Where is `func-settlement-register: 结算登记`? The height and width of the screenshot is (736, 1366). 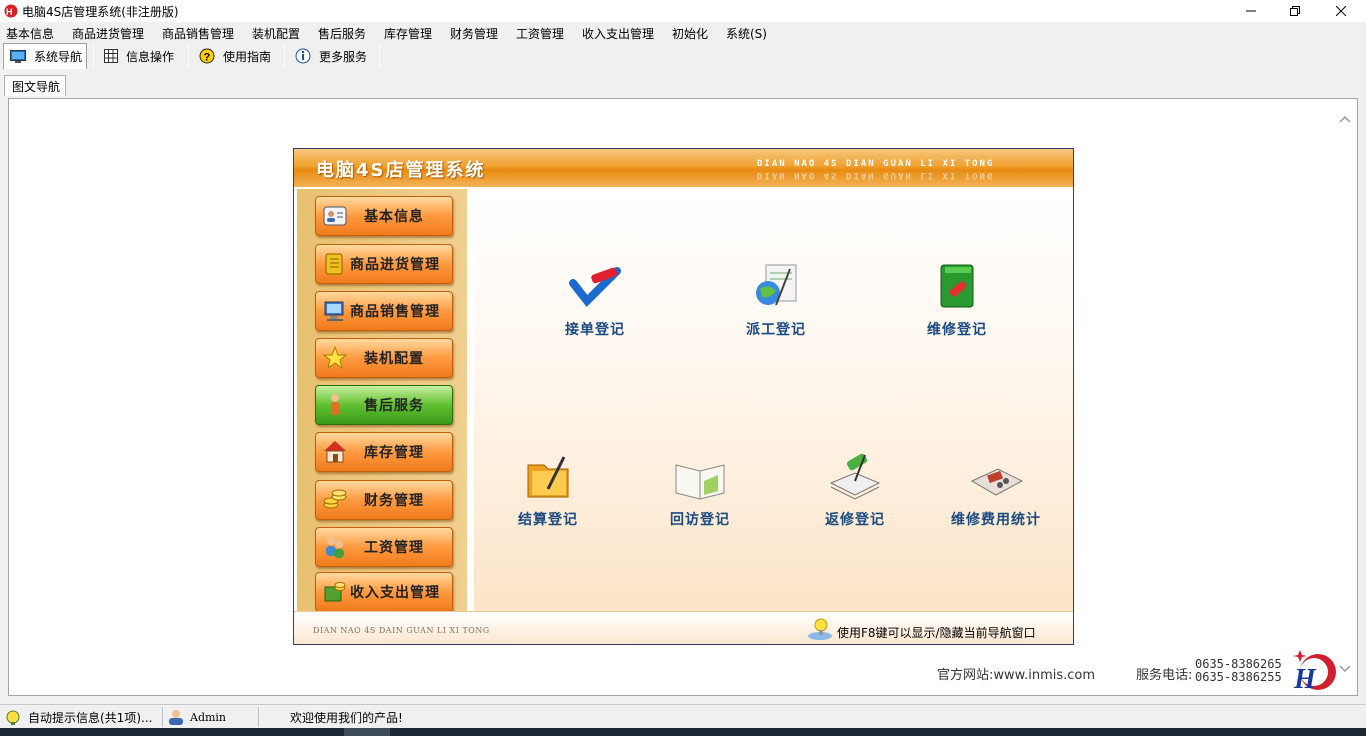
func-settlement-register: 结算登记 is located at coordinates (548, 490).